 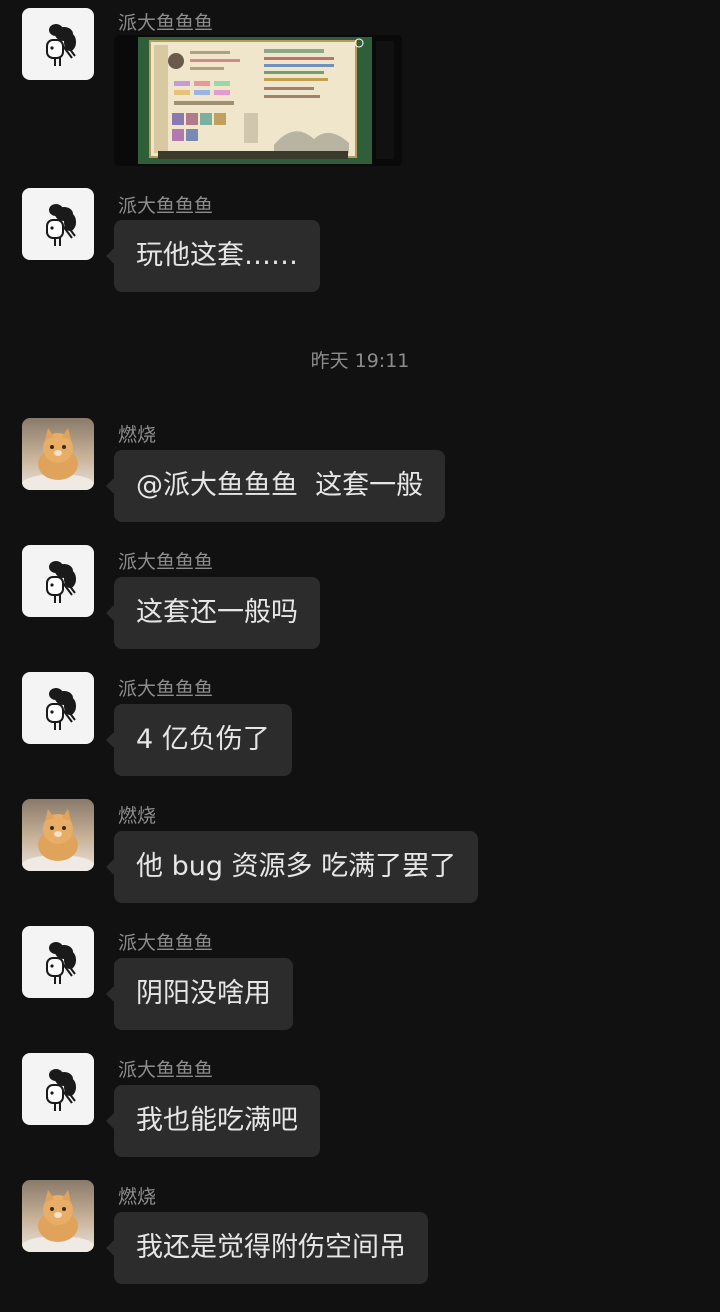 I want to click on timestamp: 昨天 19:11, so click(x=360, y=361).